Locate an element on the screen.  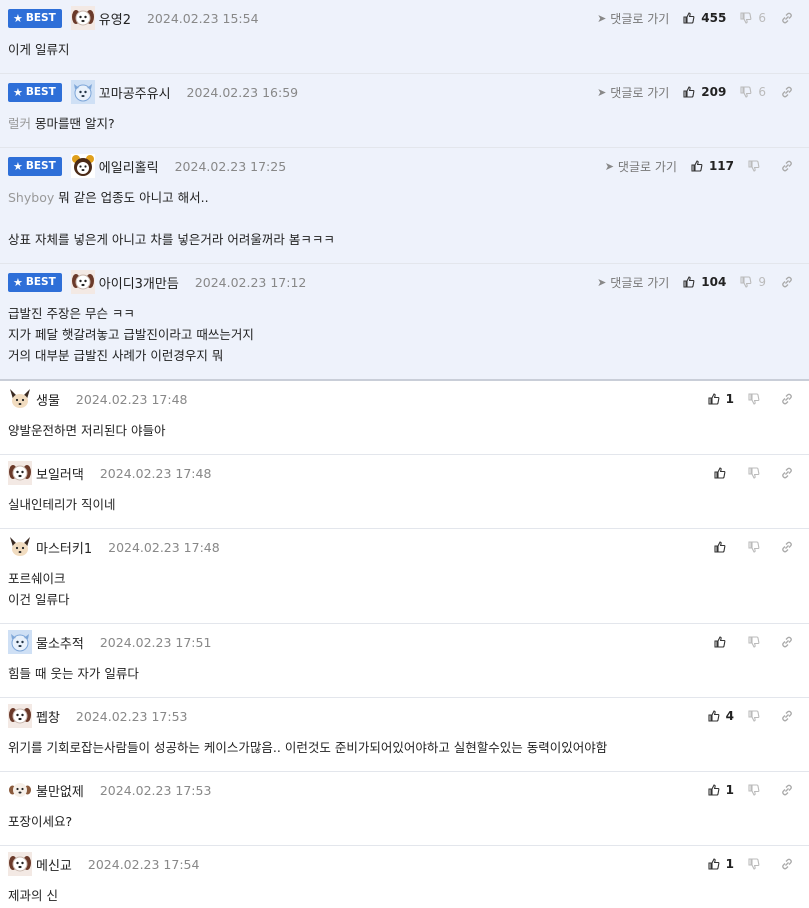
comment-header: 생물 2024.02.23 17:48 1 is located at coordinates (404, 399).